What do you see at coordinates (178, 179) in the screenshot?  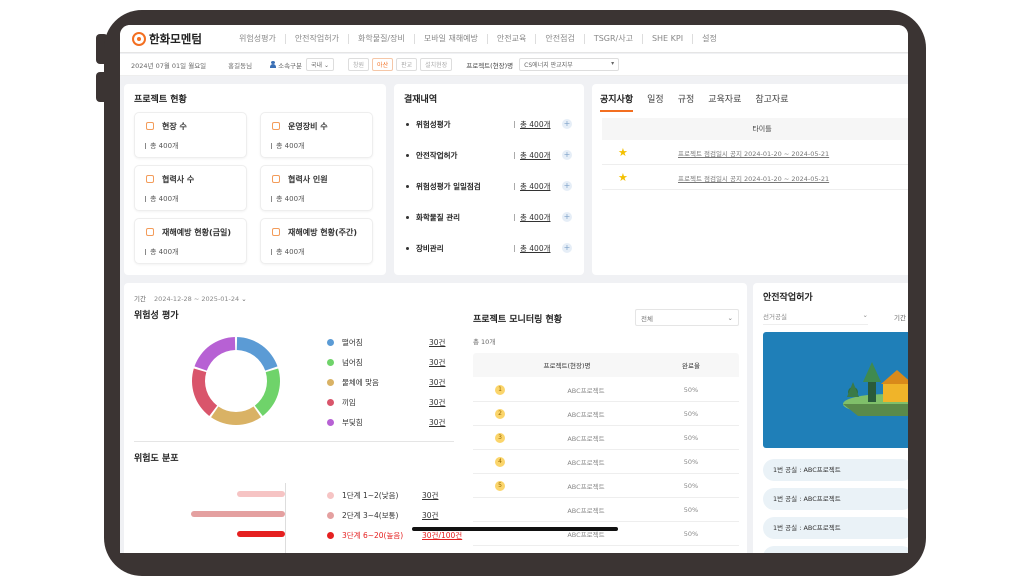 I see `stat-label: 협력사 수` at bounding box center [178, 179].